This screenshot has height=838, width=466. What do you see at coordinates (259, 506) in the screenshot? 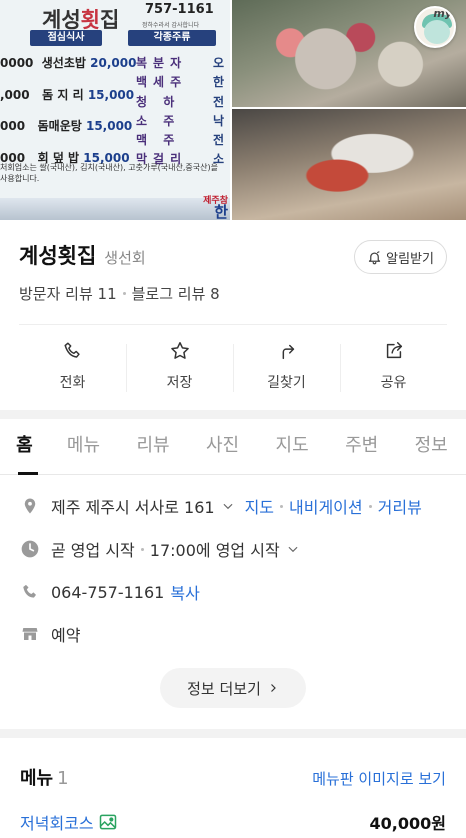
I see `map-link: 지도` at bounding box center [259, 506].